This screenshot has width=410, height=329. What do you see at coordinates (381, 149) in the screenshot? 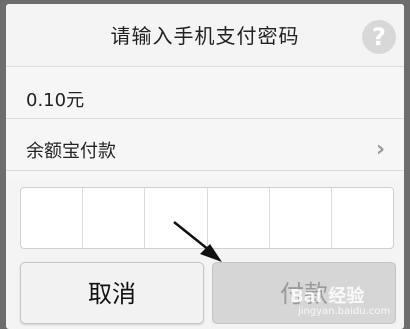
I see `chevron-right-icon: ›` at bounding box center [381, 149].